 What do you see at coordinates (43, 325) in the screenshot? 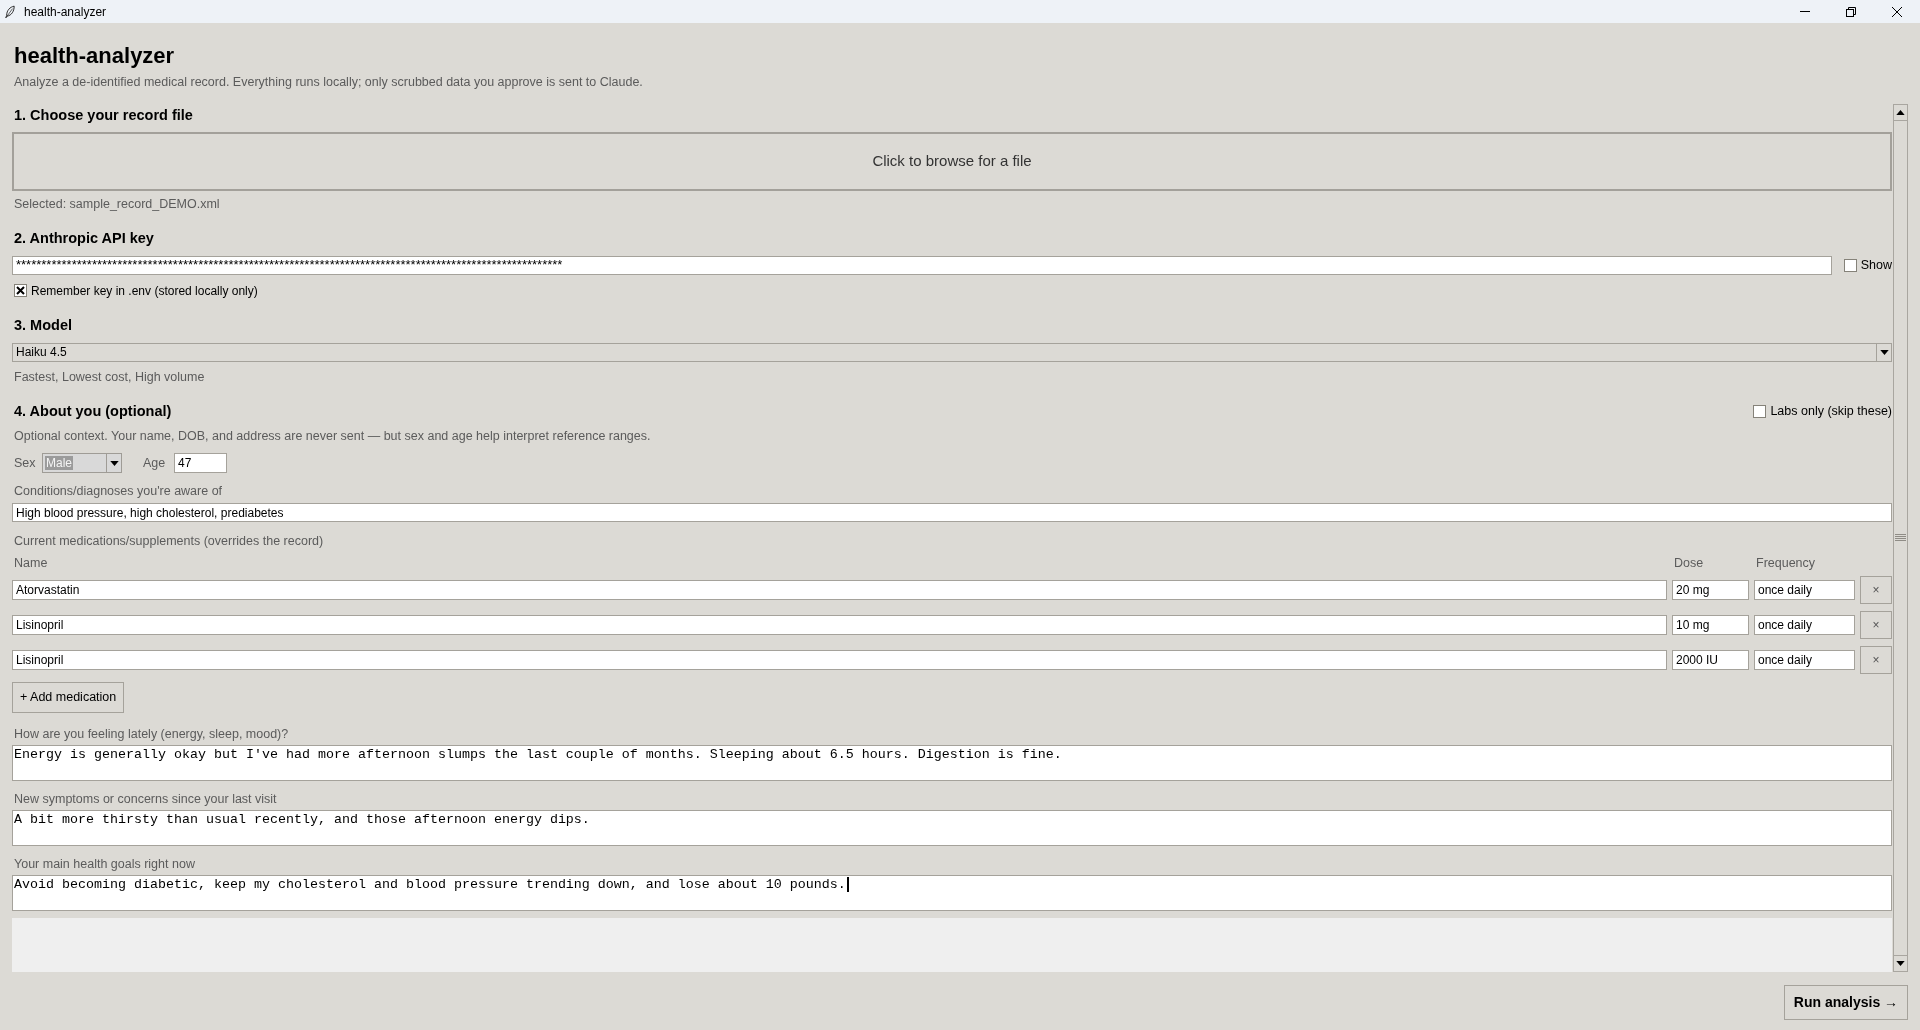
I see `section-heading: 3. Model` at bounding box center [43, 325].